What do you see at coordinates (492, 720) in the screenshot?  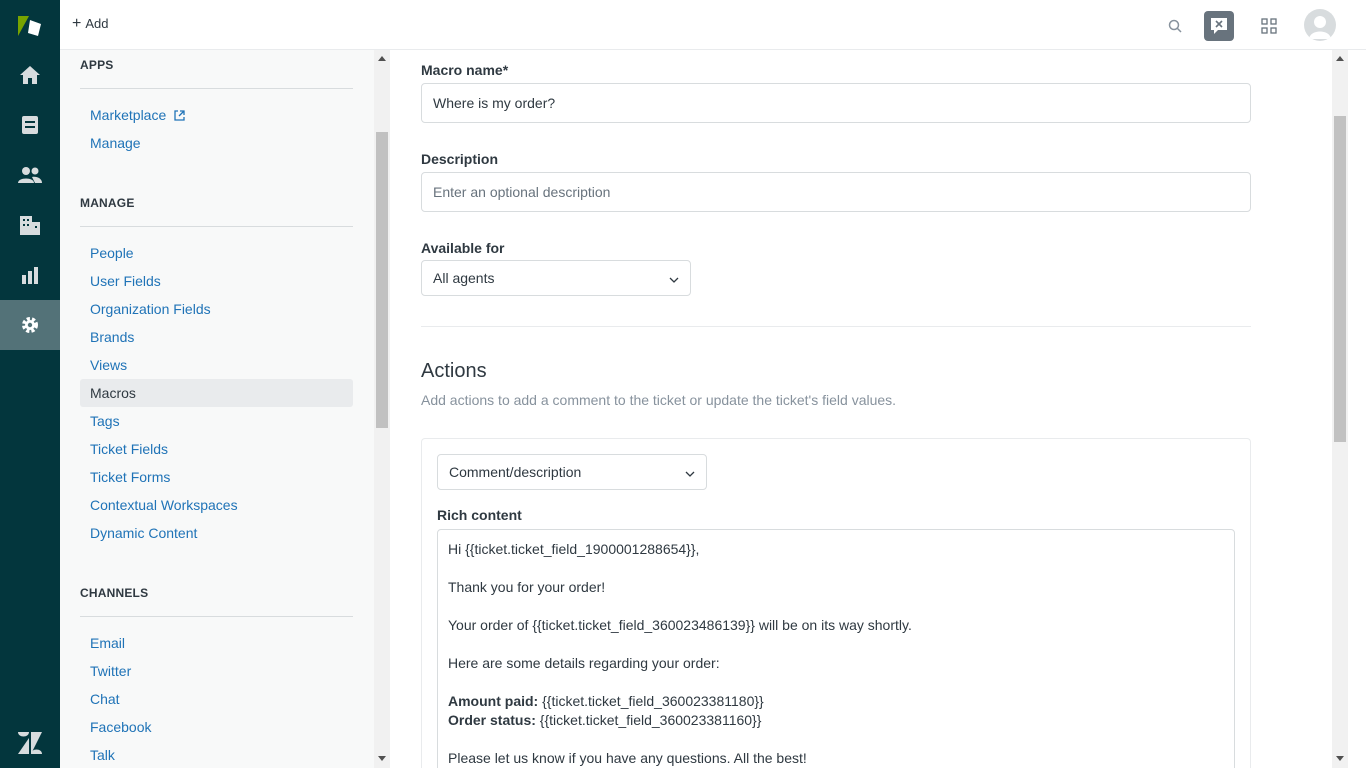 I see `order-status-label: Order status:` at bounding box center [492, 720].